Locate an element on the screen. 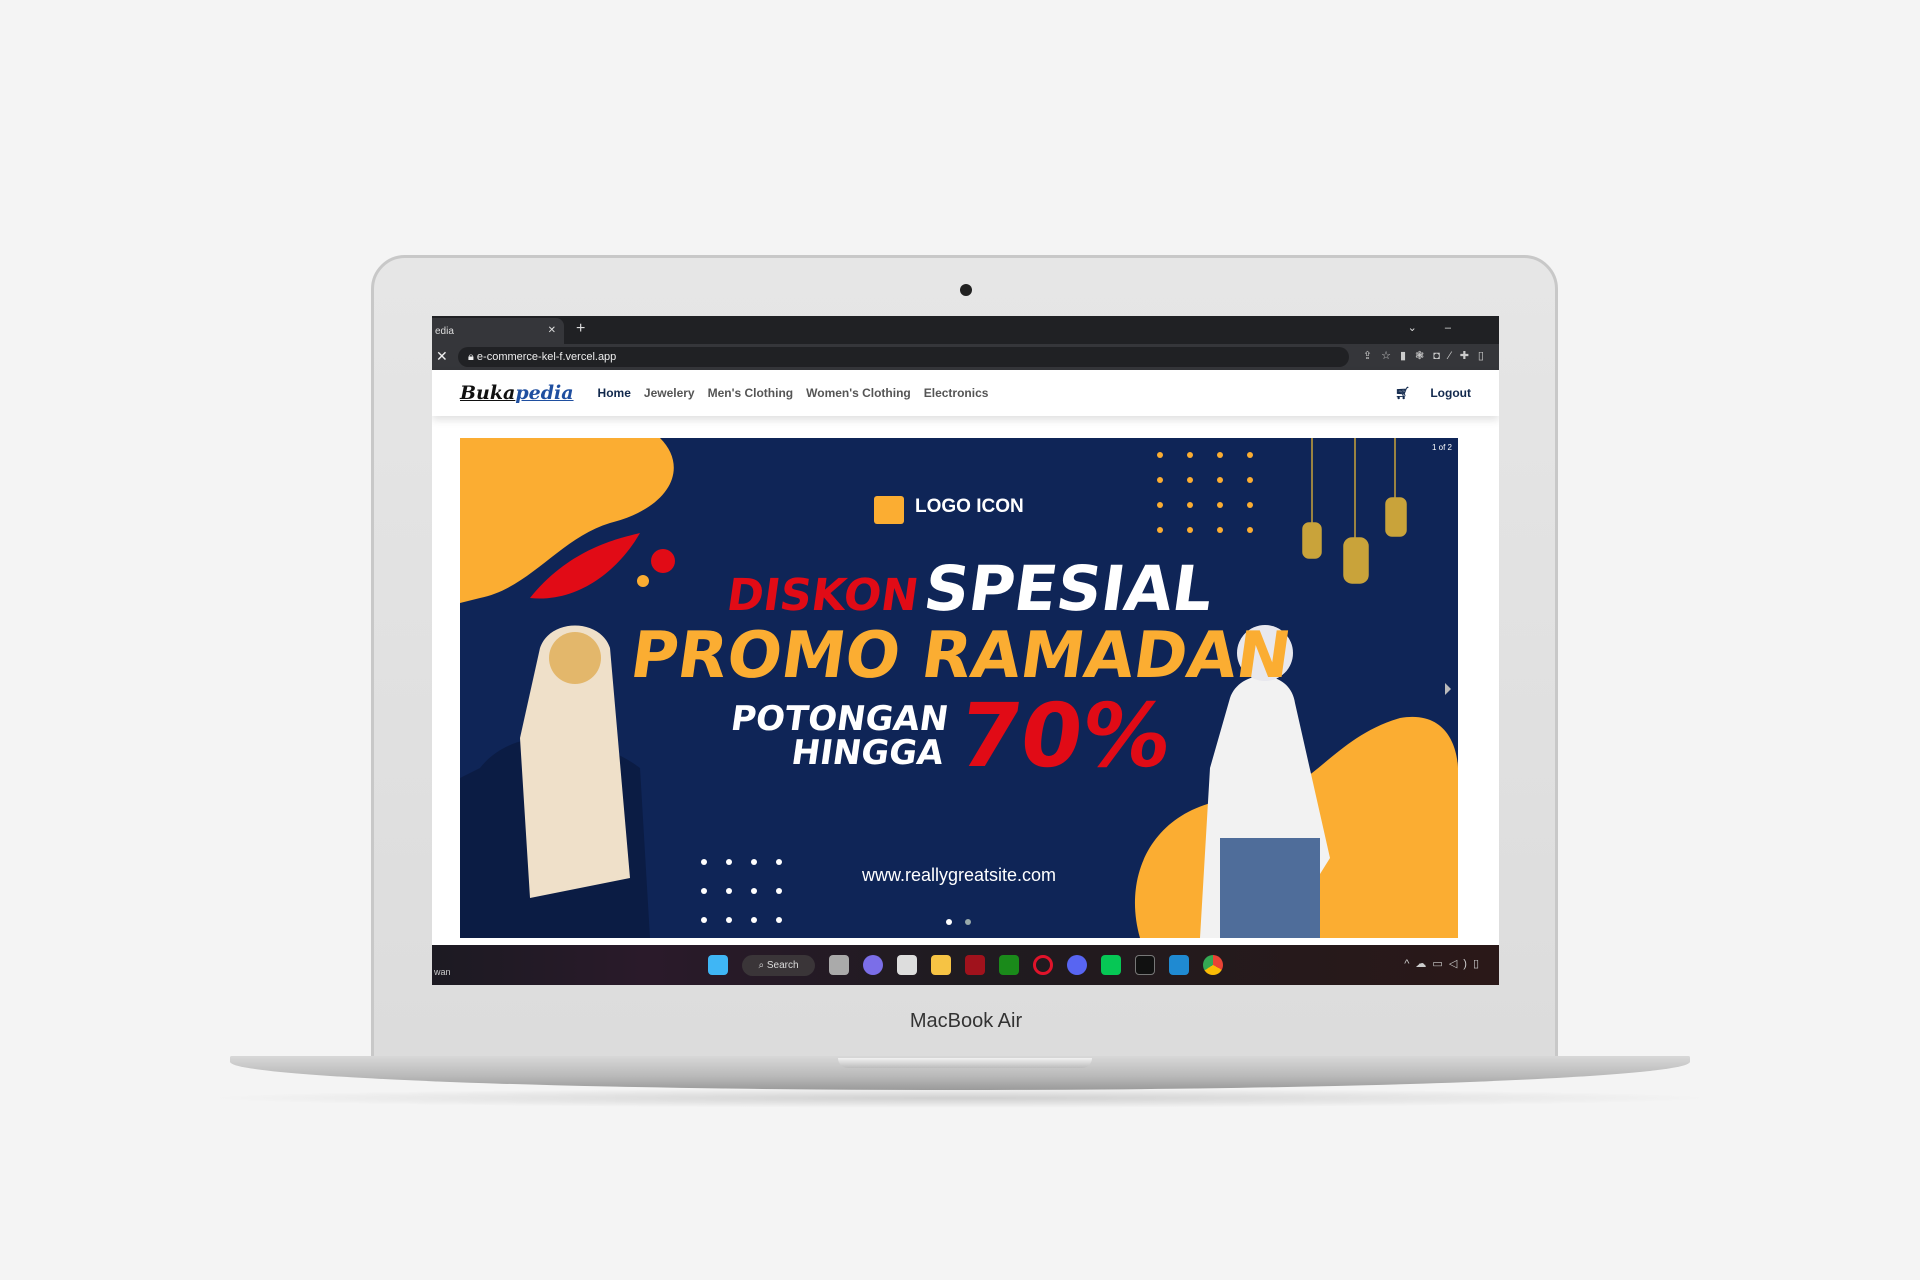 This screenshot has height=1280, width=1920. browser-tab: edia ✕ is located at coordinates (498, 331).